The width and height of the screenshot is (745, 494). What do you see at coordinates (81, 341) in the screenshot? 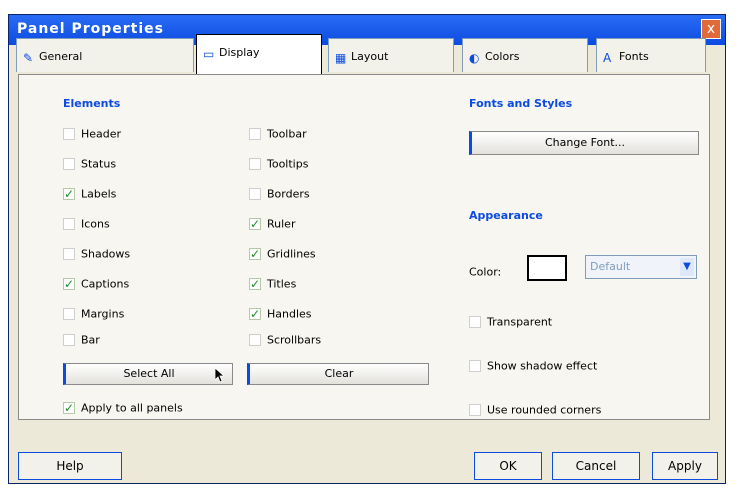
I see `checkbox-bar: Bar` at bounding box center [81, 341].